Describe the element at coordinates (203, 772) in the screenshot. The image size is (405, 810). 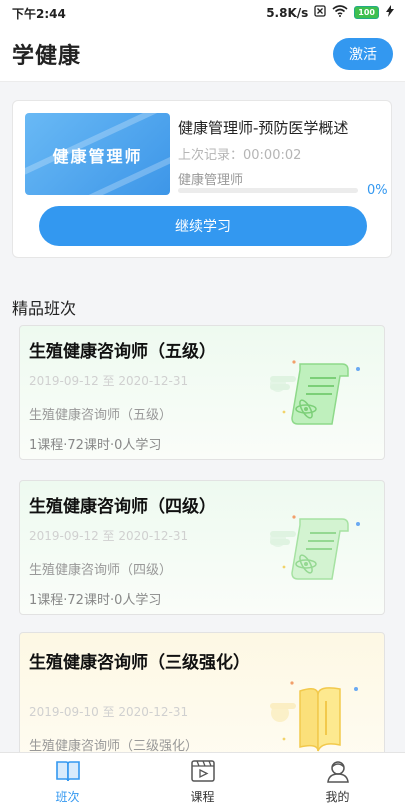
I see `video-icon` at that location.